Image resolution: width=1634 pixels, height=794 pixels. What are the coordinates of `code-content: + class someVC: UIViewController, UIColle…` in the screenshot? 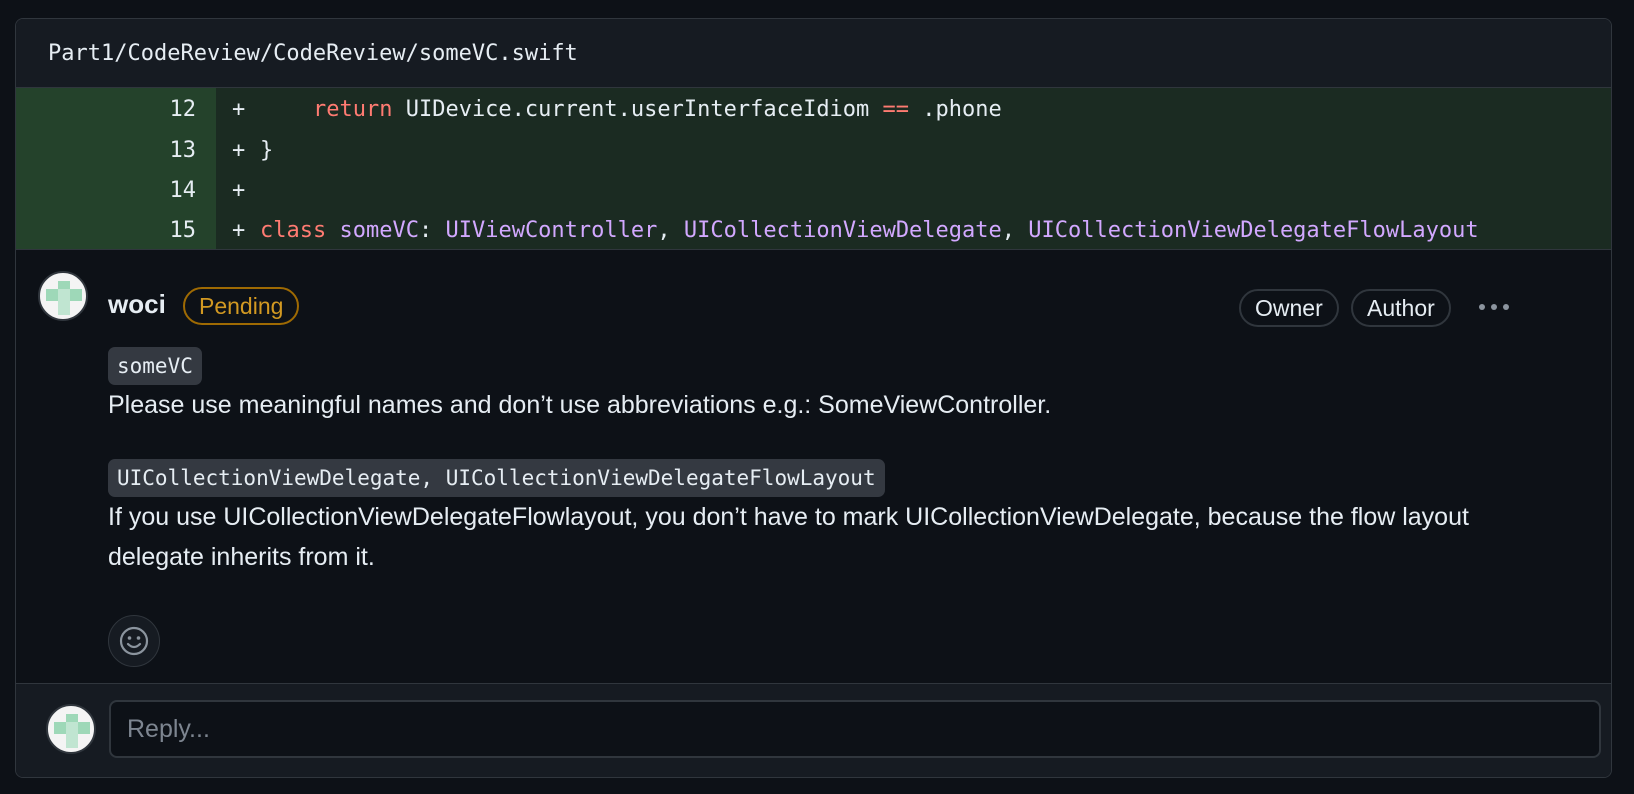 It's located at (847, 230).